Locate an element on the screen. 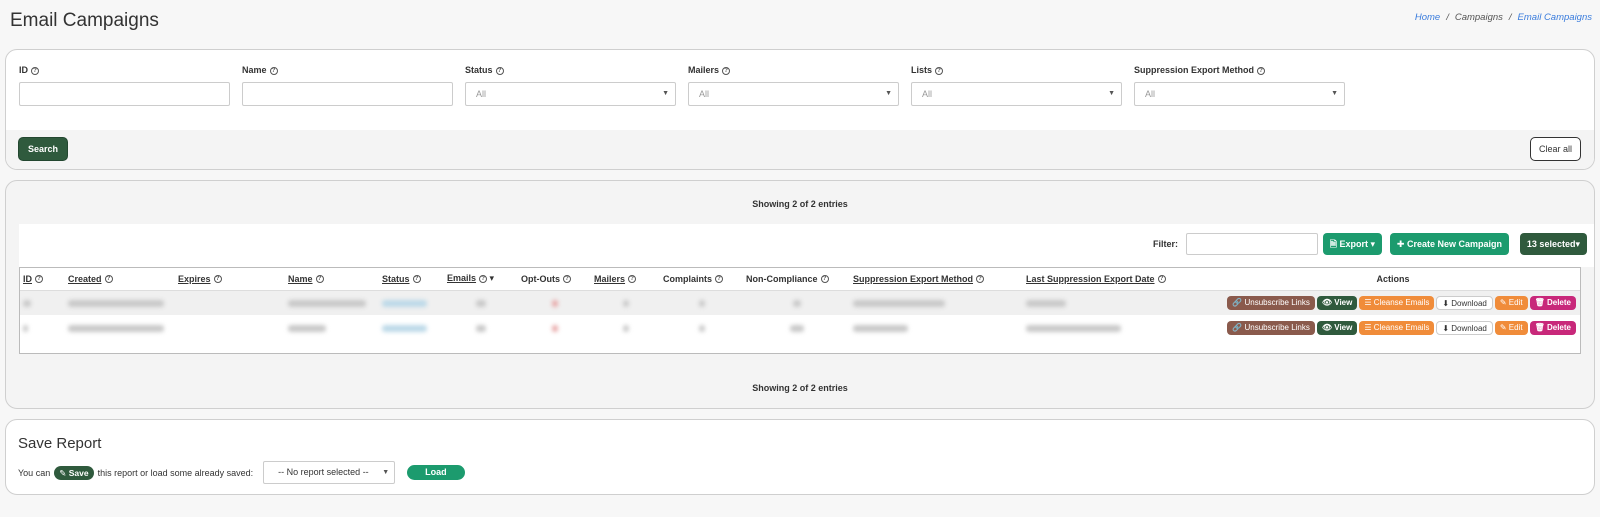 The width and height of the screenshot is (1600, 517). col-mailers: Mailers? is located at coordinates (625, 279).